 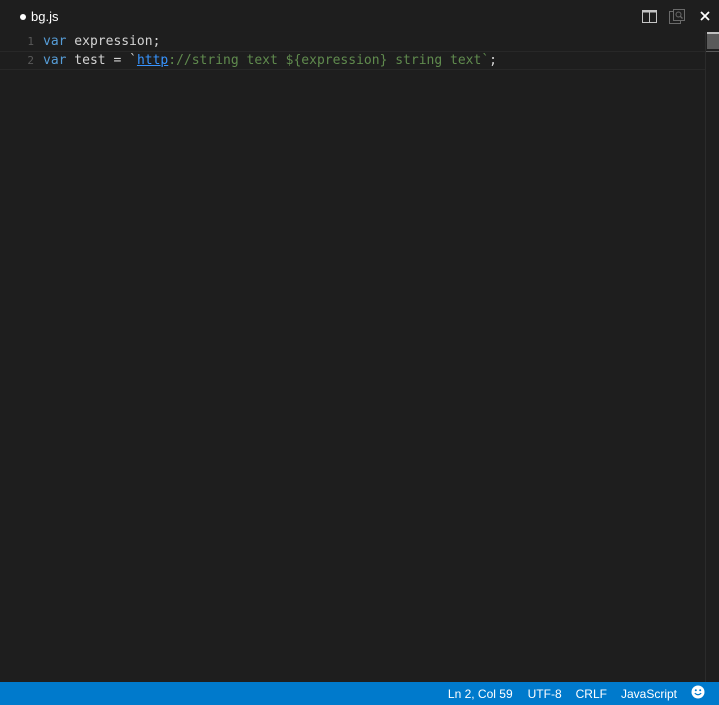 I want to click on feedback-button, so click(x=701, y=693).